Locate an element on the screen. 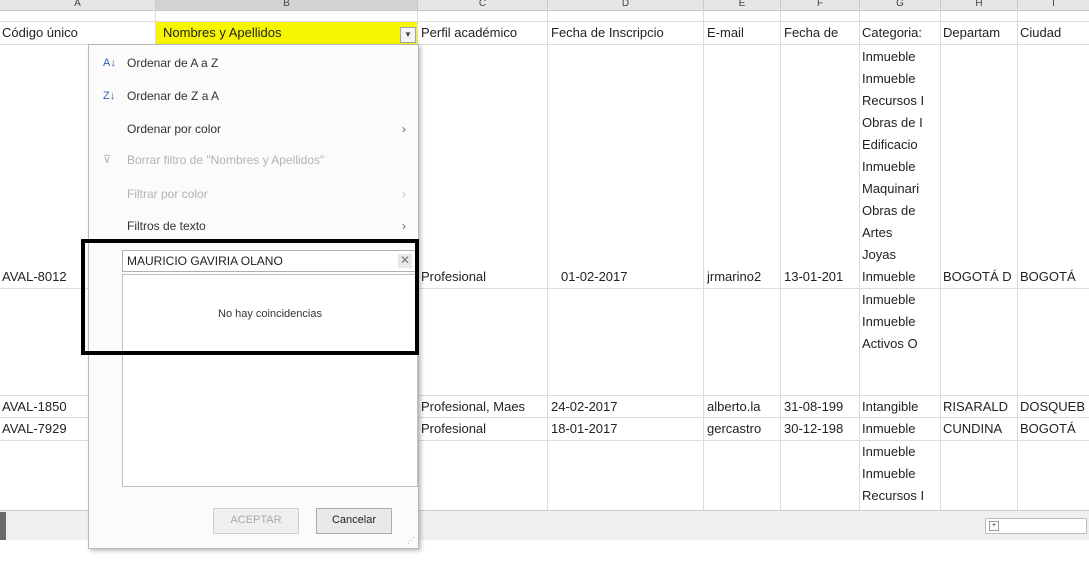 The width and height of the screenshot is (1089, 561). header-fecha-nac: Fecha de is located at coordinates (821, 33).